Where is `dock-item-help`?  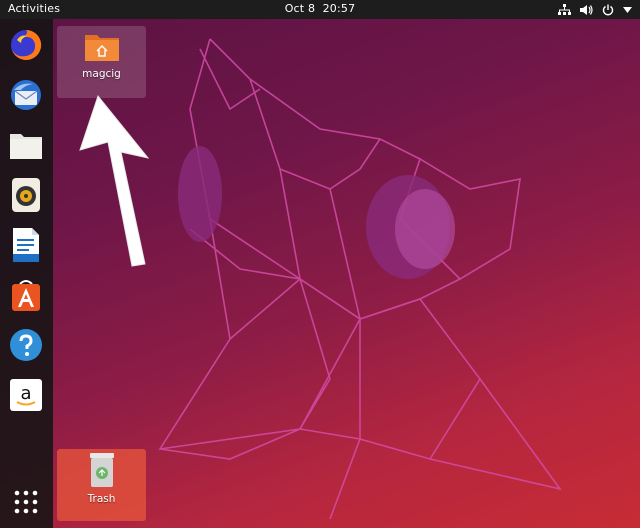
dock-item-help is located at coordinates (26, 345).